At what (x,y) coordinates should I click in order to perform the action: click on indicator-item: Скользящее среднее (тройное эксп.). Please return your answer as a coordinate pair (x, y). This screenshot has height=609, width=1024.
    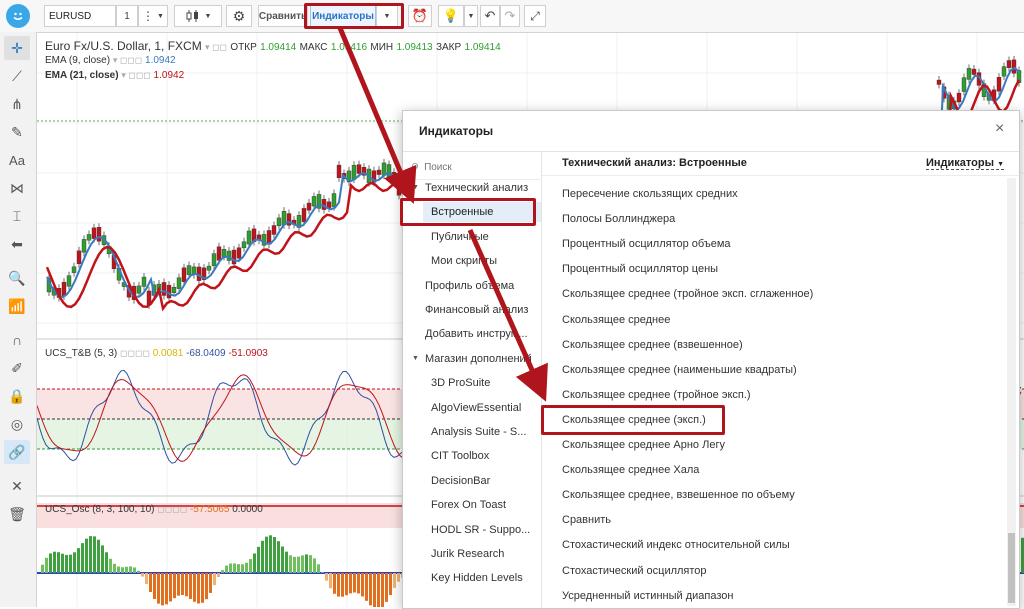
    Looking at the image, I should click on (656, 395).